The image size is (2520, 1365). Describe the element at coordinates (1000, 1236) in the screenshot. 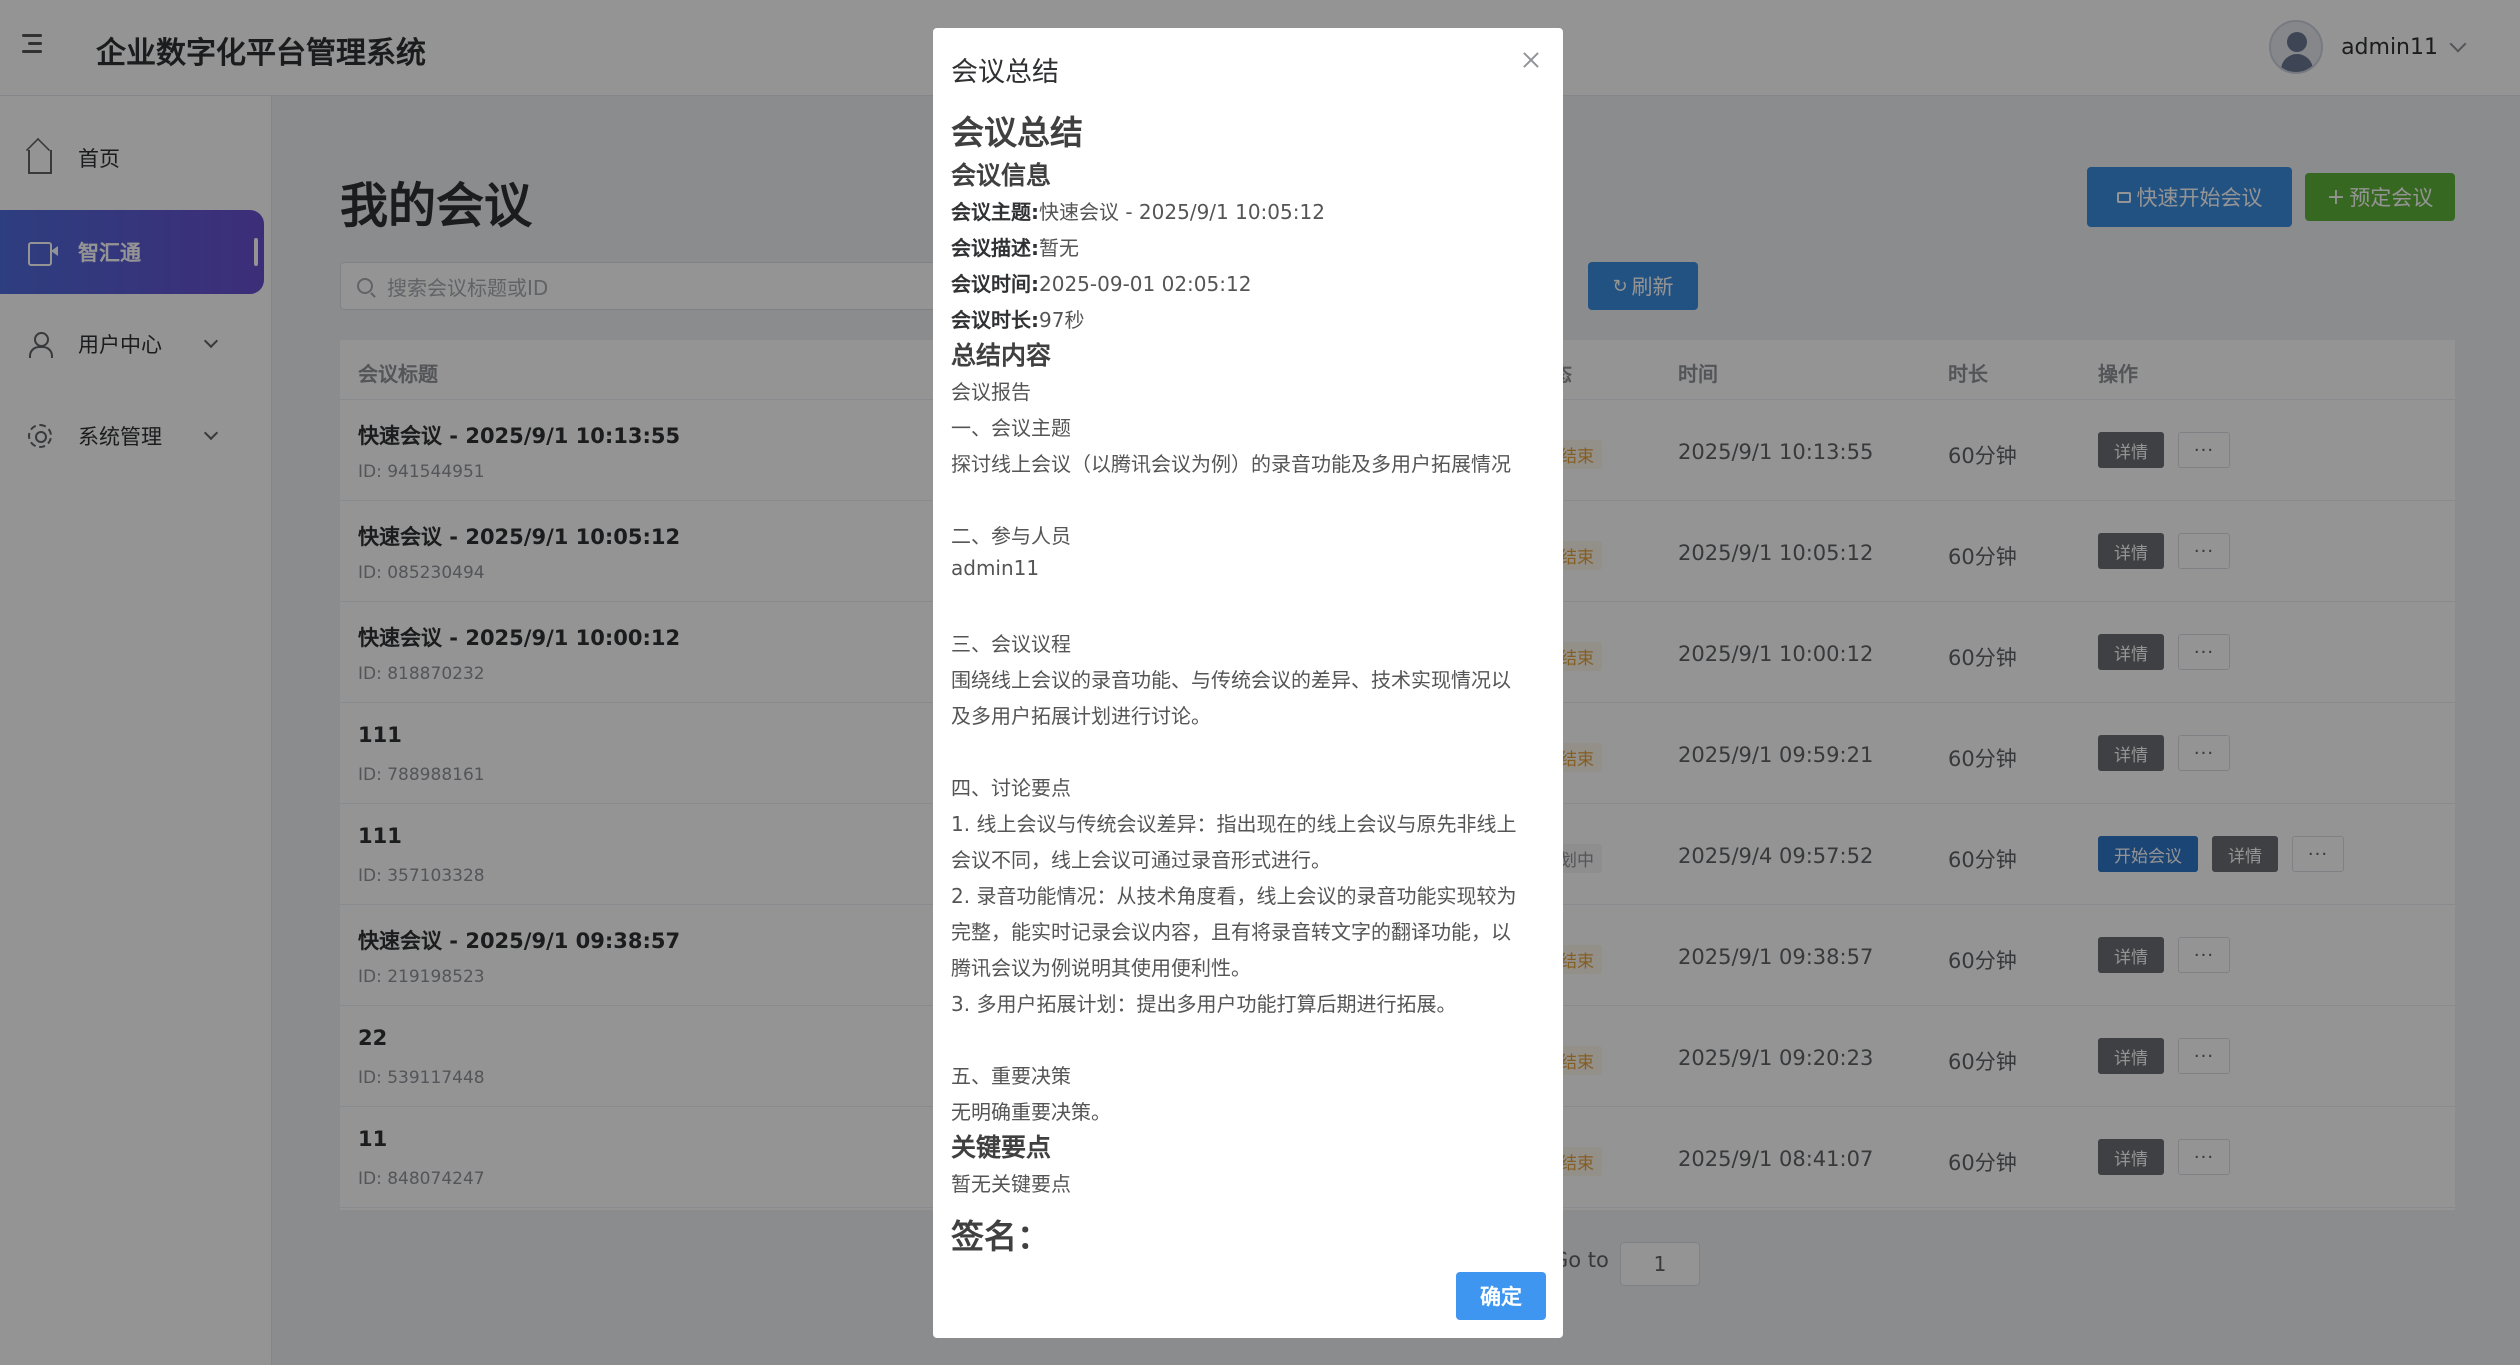

I see `signature-label: 签名：` at that location.